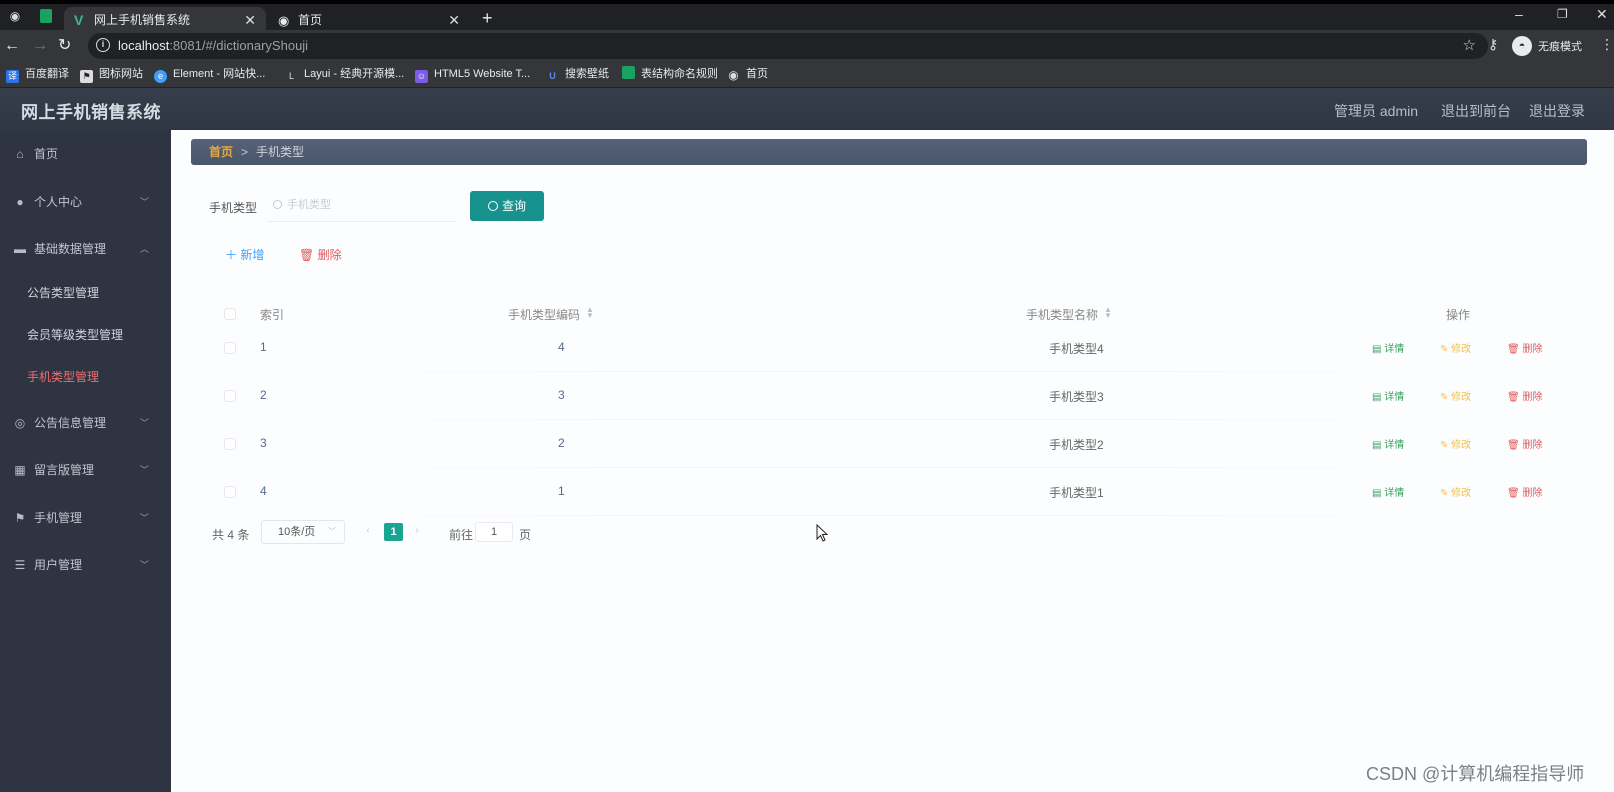  I want to click on batch-delete-button: 🗑︎ 删除, so click(320, 254).